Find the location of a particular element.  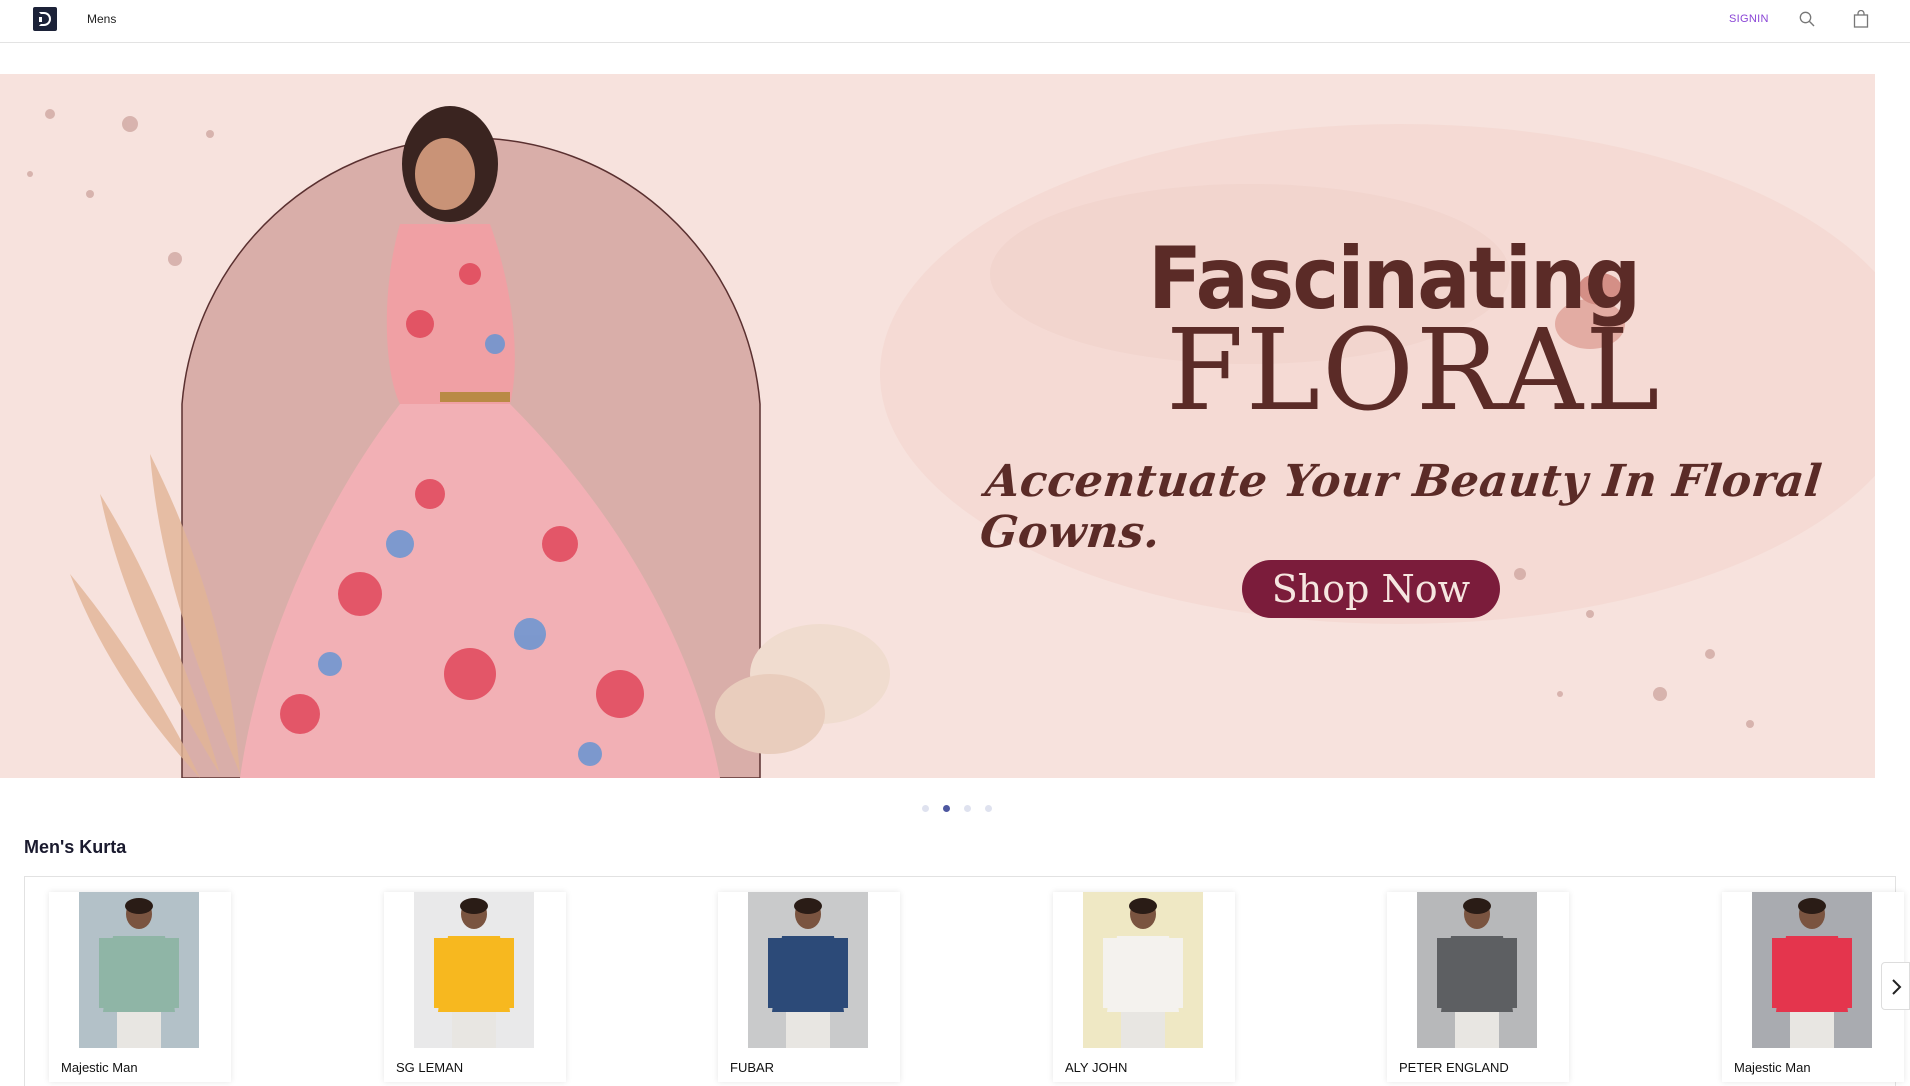

bag-icon is located at coordinates (1861, 19).